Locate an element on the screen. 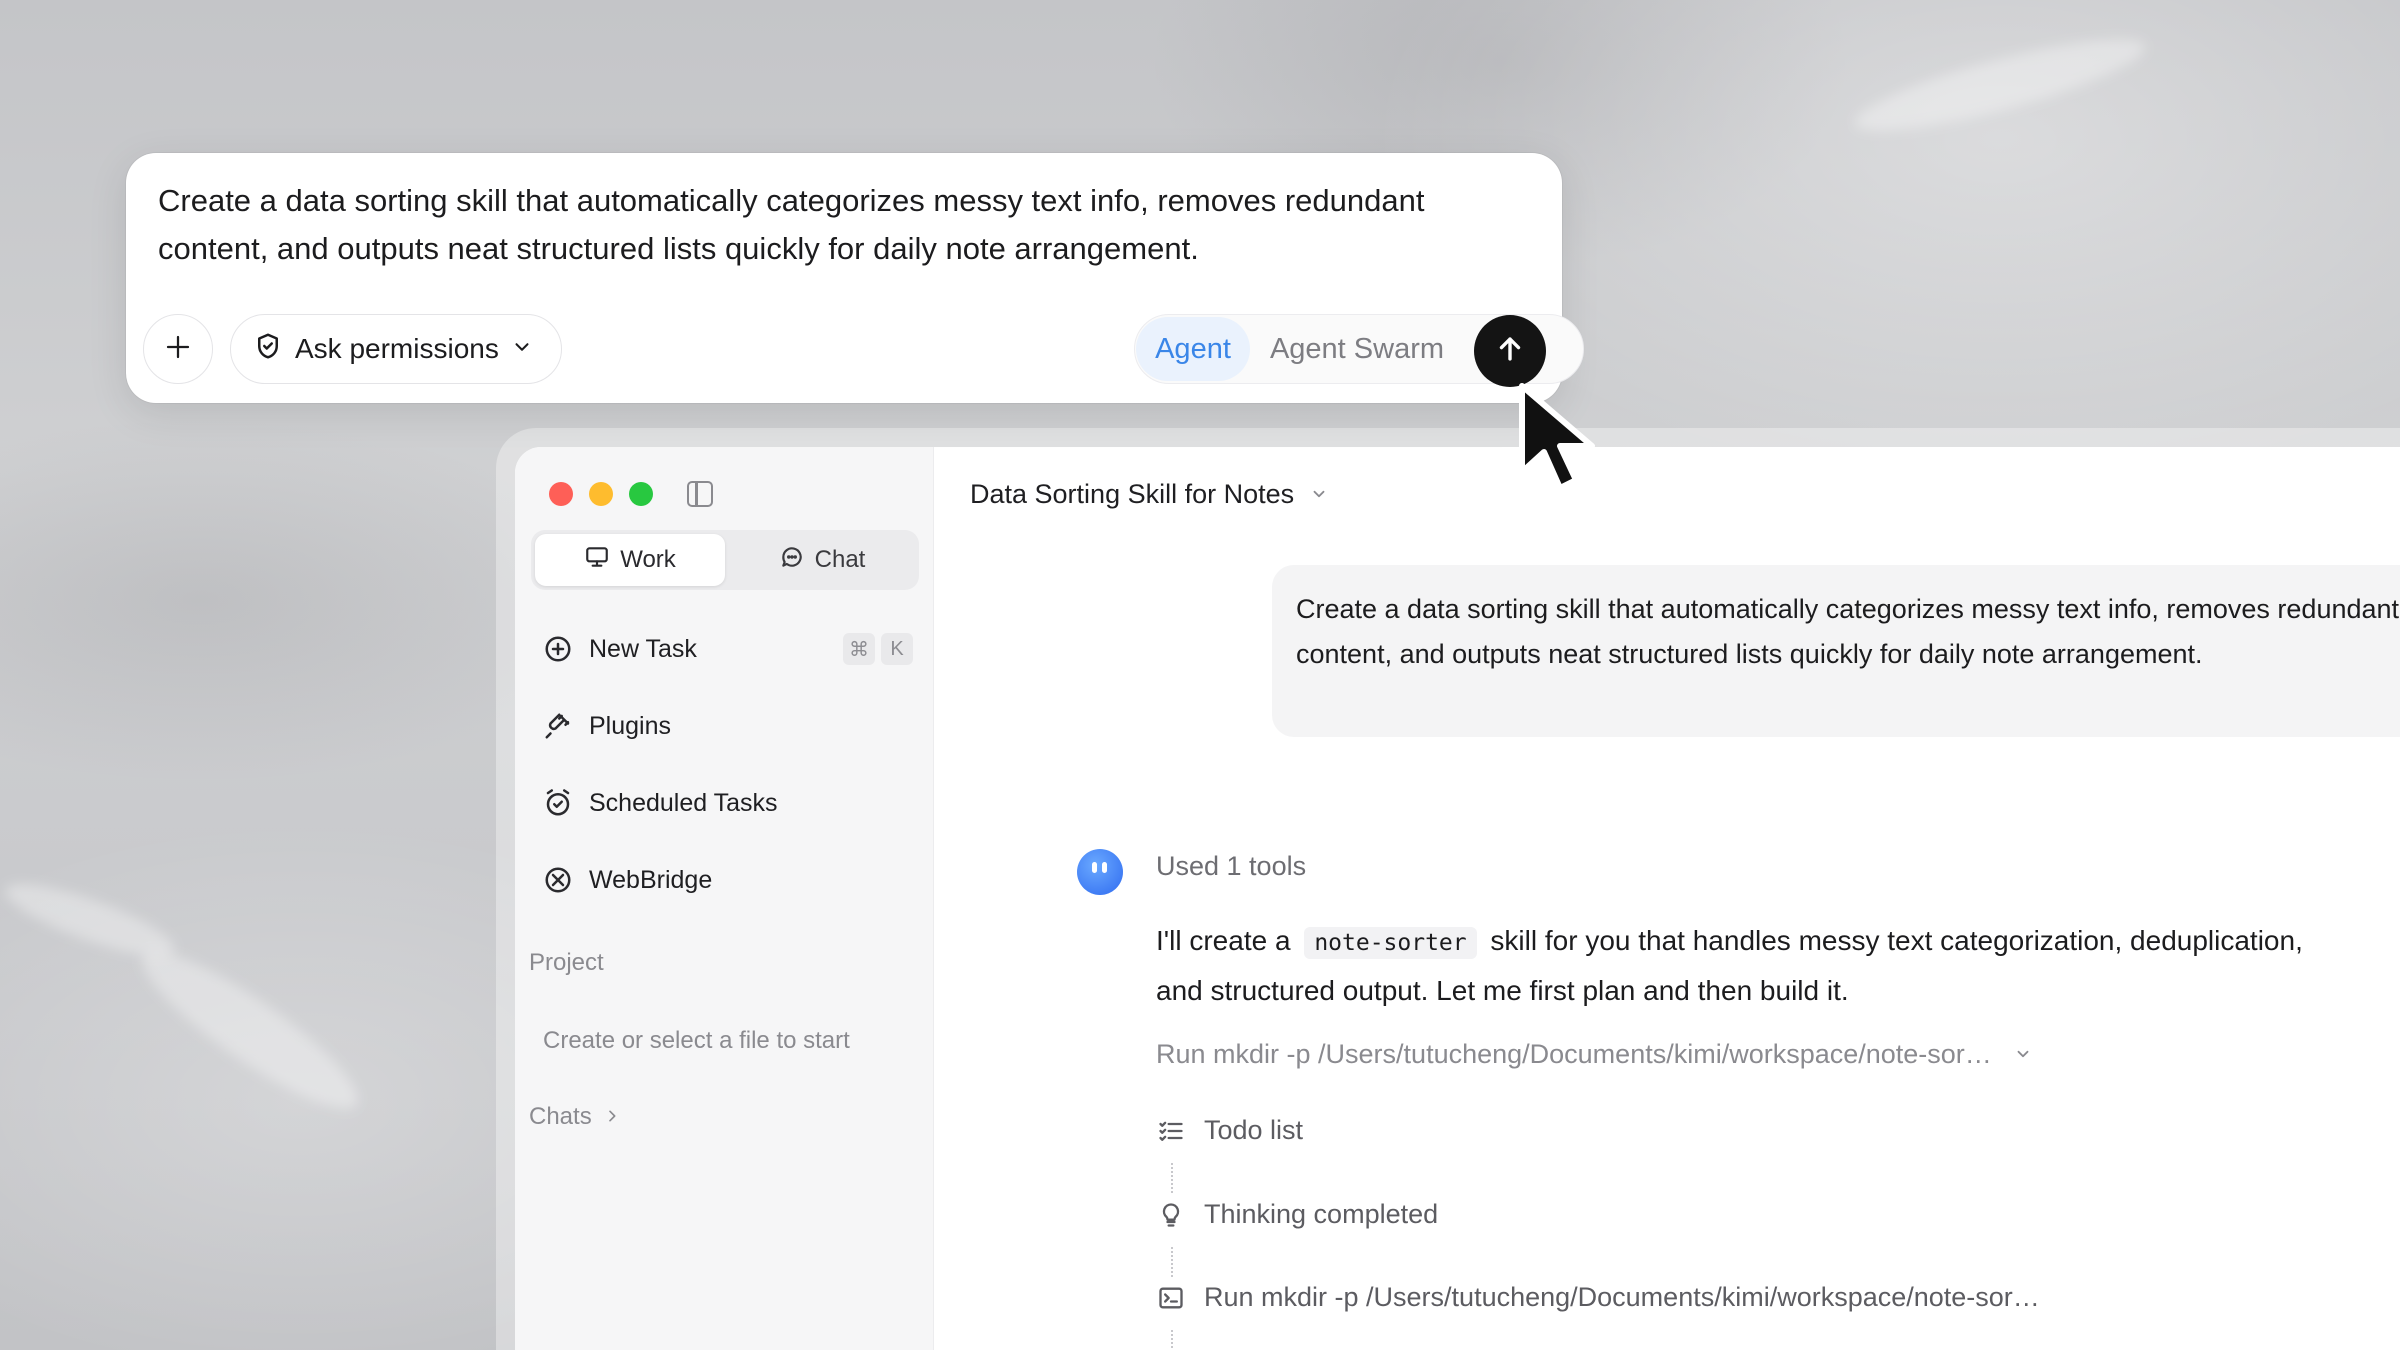 The image size is (2400, 1350). arrow-up-icon is located at coordinates (1510, 351).